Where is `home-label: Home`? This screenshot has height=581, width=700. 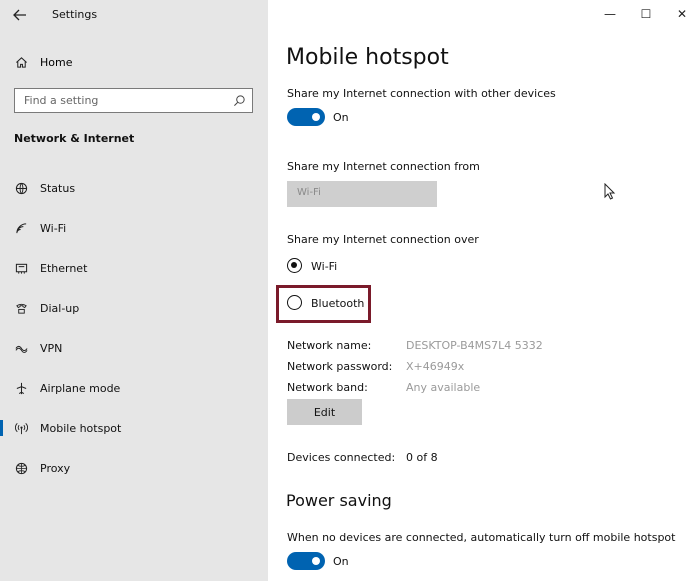
home-label: Home is located at coordinates (56, 62).